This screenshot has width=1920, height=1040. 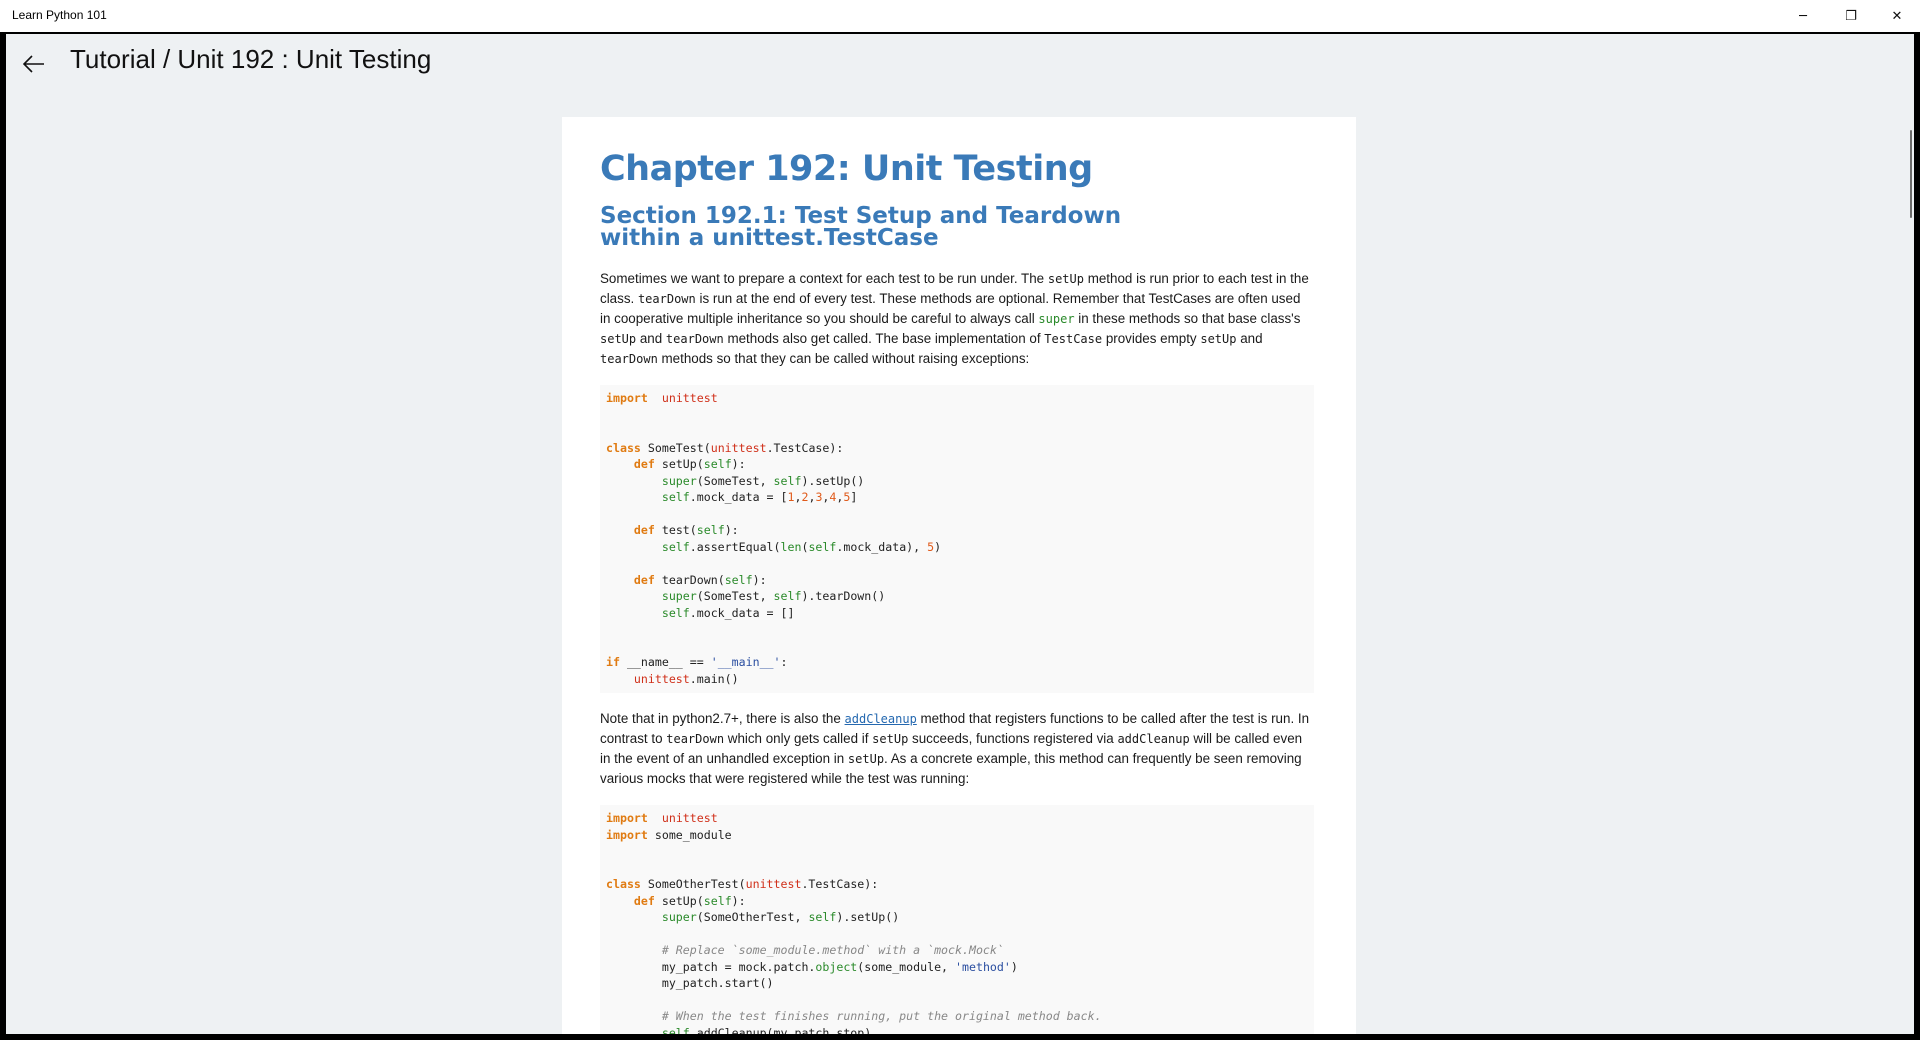 I want to click on code-line: my_patch.start(), so click(x=690, y=983).